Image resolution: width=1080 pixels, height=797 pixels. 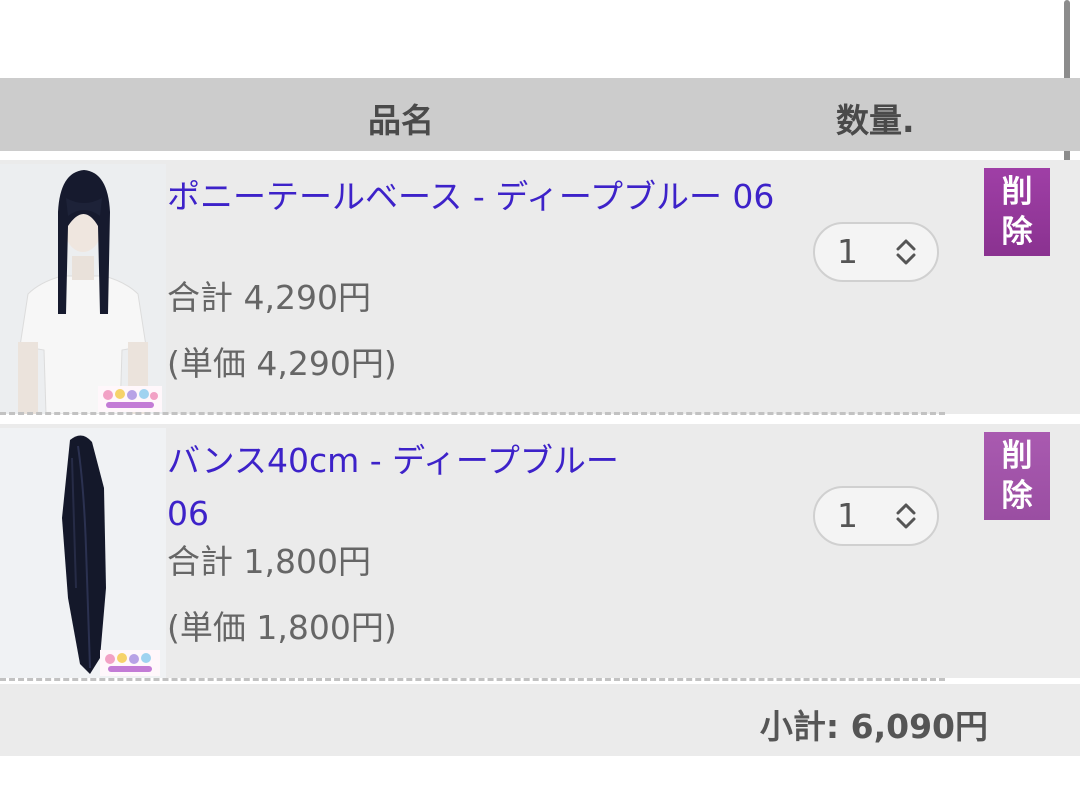 What do you see at coordinates (282, 363) in the screenshot?
I see `unit-price: (単価 4,290円)` at bounding box center [282, 363].